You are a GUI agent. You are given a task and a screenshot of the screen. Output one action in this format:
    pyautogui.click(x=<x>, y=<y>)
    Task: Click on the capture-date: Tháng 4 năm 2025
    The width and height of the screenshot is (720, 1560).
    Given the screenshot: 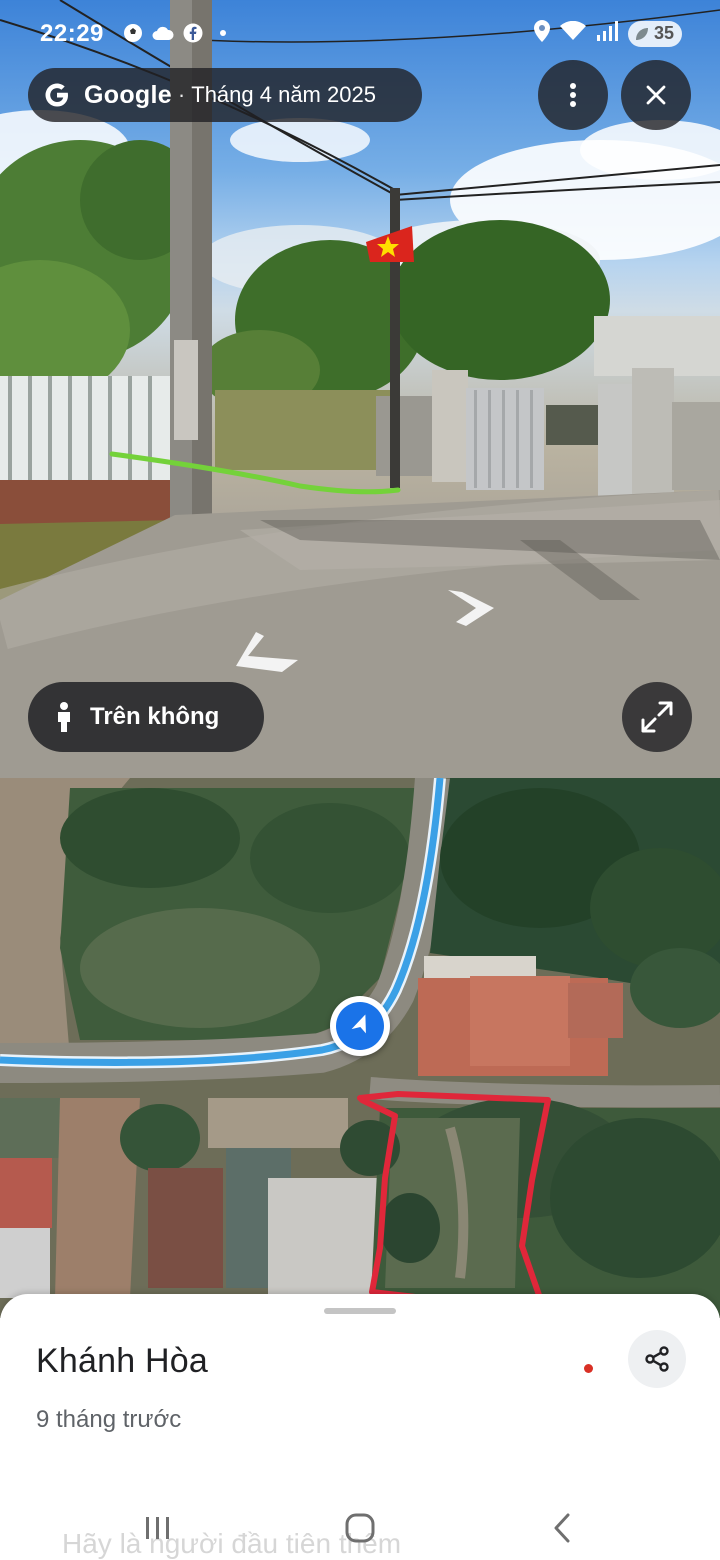 What is the action you would take?
    pyautogui.click(x=283, y=94)
    